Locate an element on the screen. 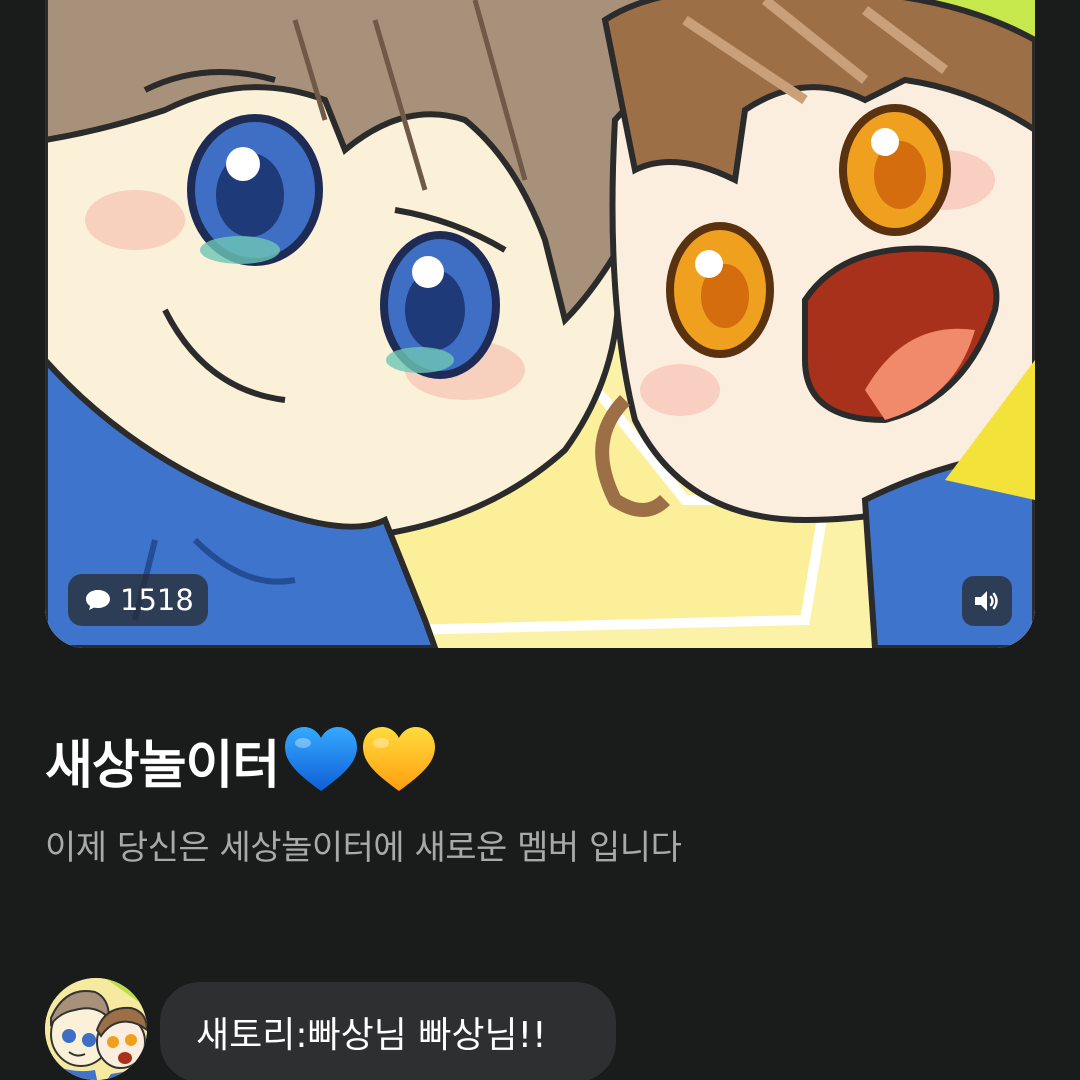 The image size is (1080, 1080). sound-toggle-button is located at coordinates (987, 601).